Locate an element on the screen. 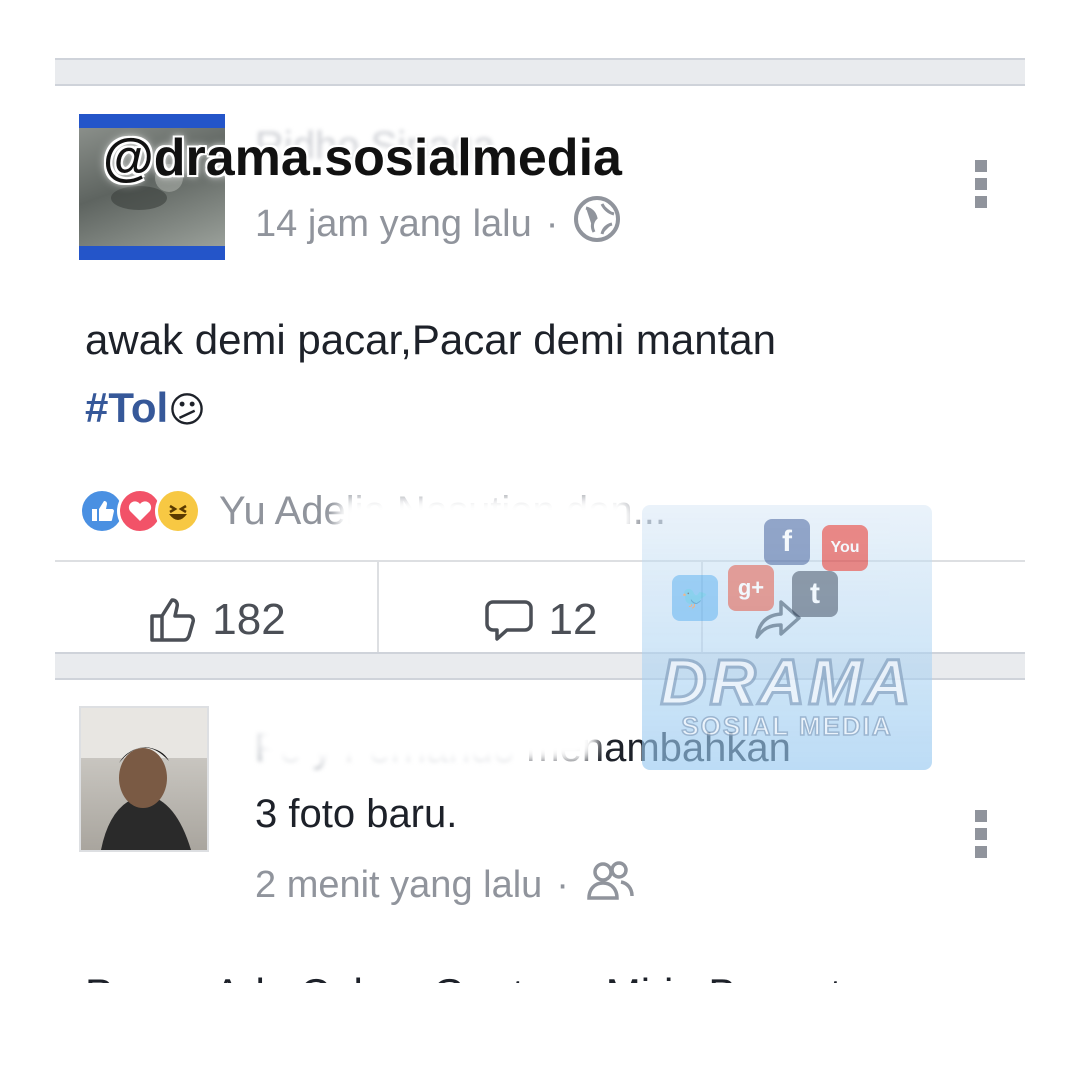 This screenshot has width=1080, height=1080. comment-count: 12 is located at coordinates (573, 619).